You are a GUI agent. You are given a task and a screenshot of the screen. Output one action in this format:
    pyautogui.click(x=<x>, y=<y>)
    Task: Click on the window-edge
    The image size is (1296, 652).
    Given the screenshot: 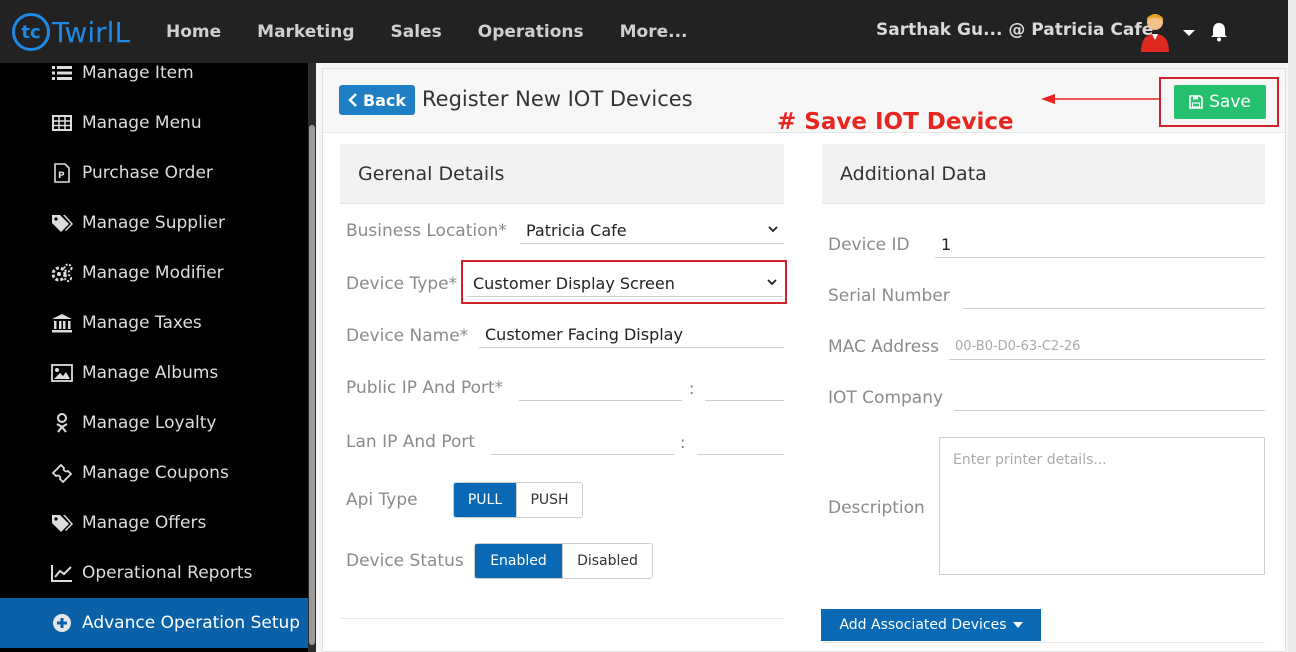 What is the action you would take?
    pyautogui.click(x=1292, y=326)
    